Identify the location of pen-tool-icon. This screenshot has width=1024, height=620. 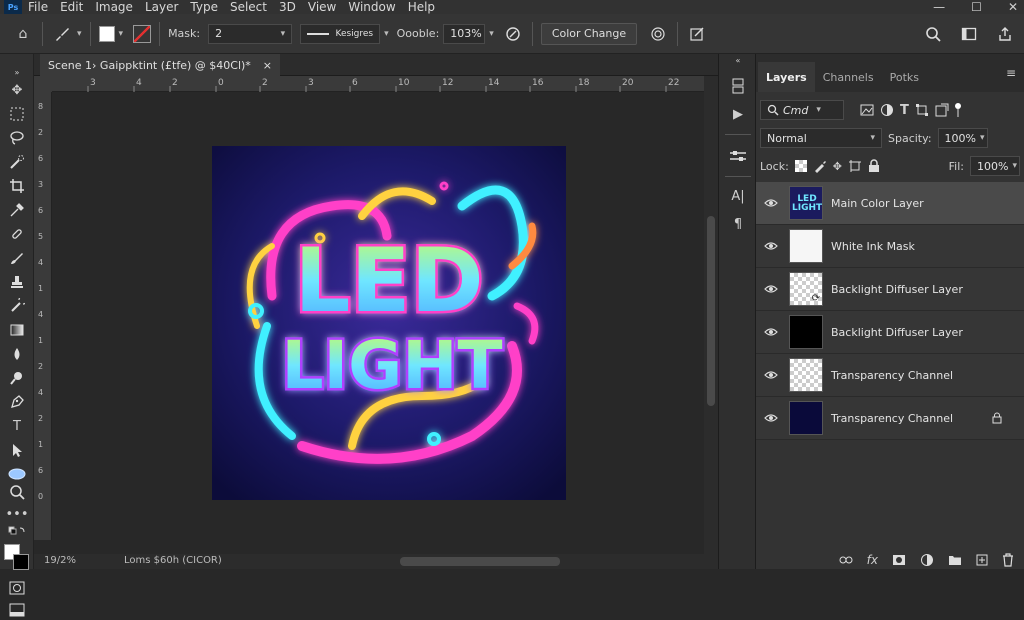
(17, 402).